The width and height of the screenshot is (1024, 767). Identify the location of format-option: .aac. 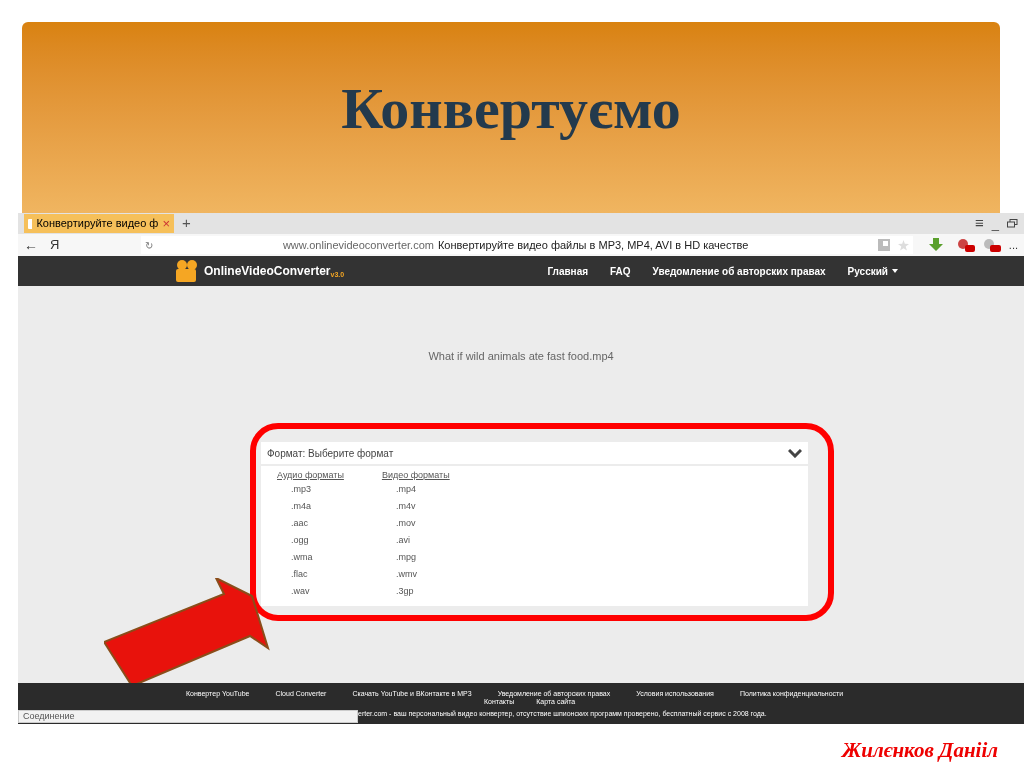
(310, 523).